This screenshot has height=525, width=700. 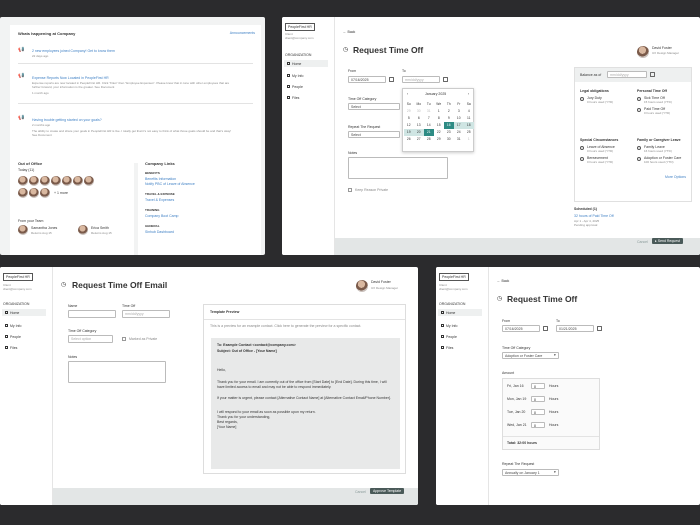 What do you see at coordinates (449, 118) in the screenshot?
I see `calendar-day: 9` at bounding box center [449, 118].